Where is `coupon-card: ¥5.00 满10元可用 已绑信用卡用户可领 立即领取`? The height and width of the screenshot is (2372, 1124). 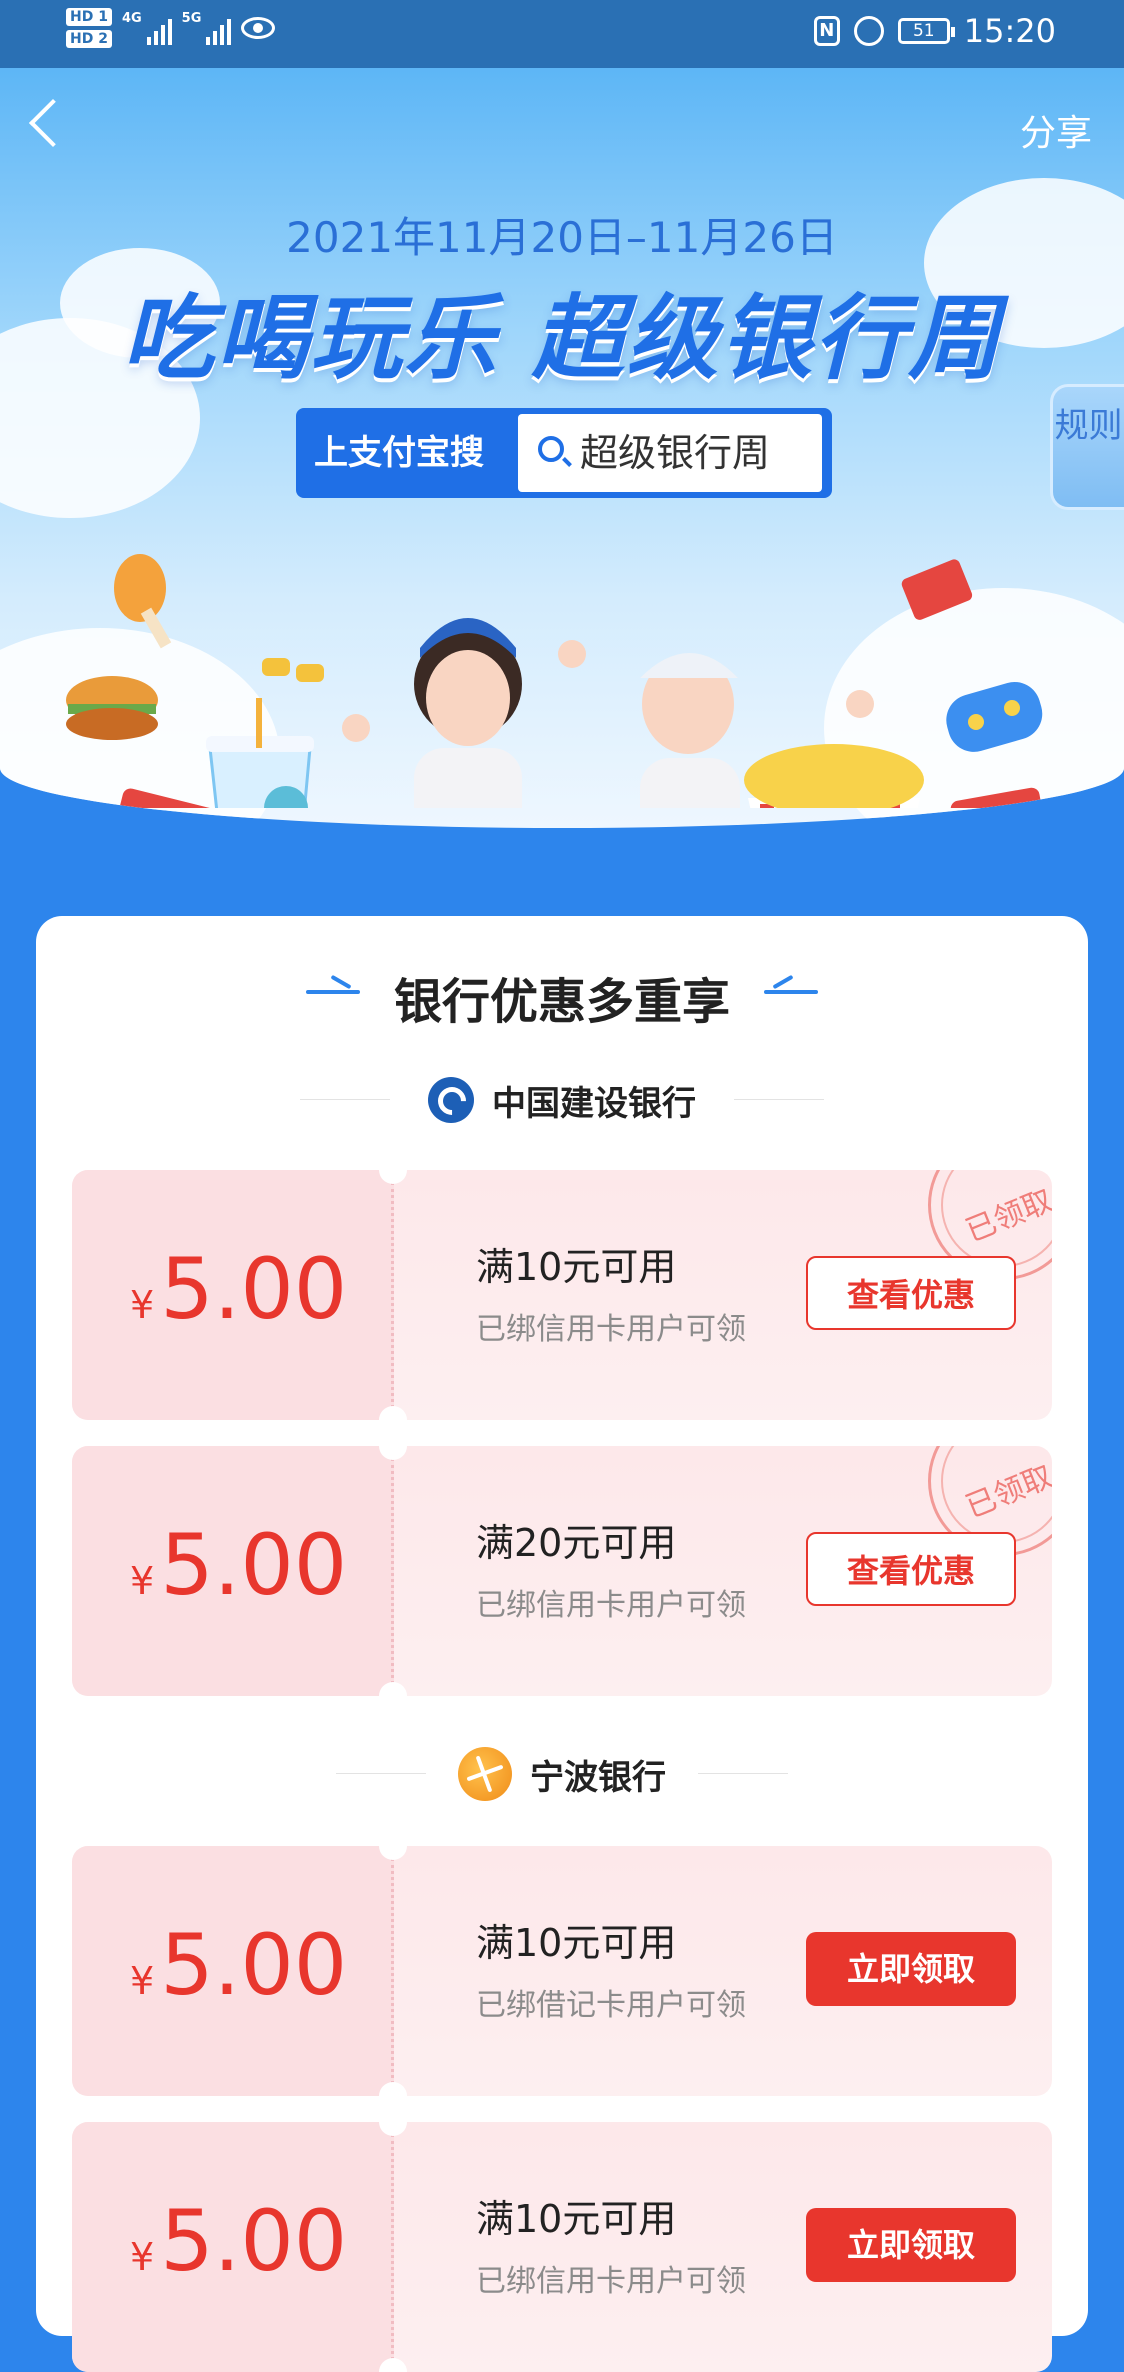
coupon-card: ¥5.00 满10元可用 已绑信用卡用户可领 立即领取 is located at coordinates (562, 2247).